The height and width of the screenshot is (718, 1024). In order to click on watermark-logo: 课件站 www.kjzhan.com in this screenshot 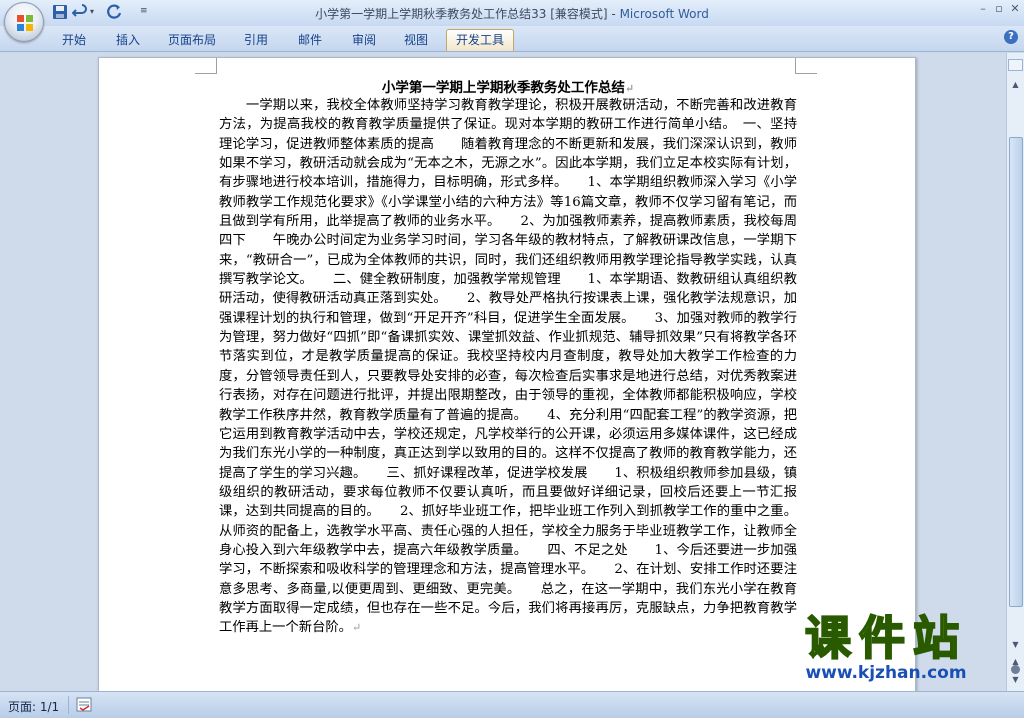, I will do `click(886, 647)`.